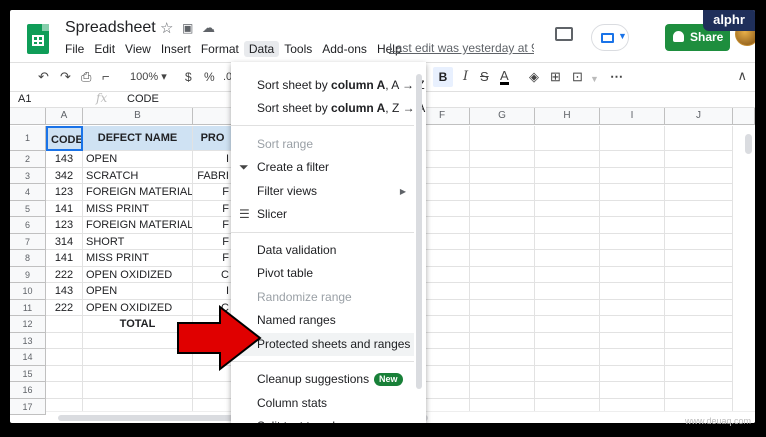 The width and height of the screenshot is (766, 437). Describe the element at coordinates (419, 231) in the screenshot. I see `menu-scrollbar` at that location.